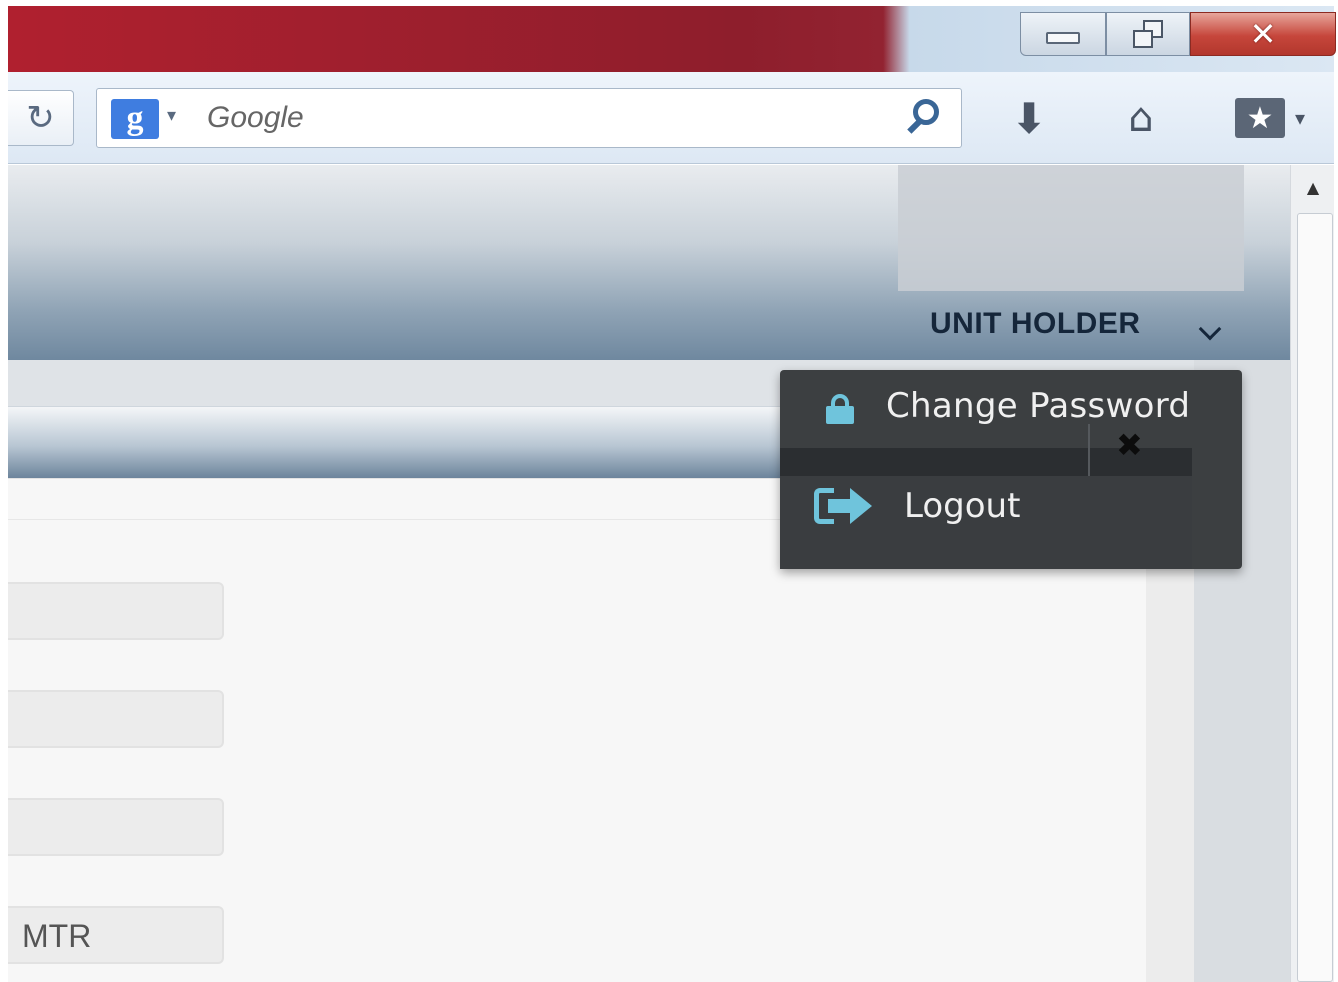  I want to click on search-bar: g ▾, so click(529, 118).